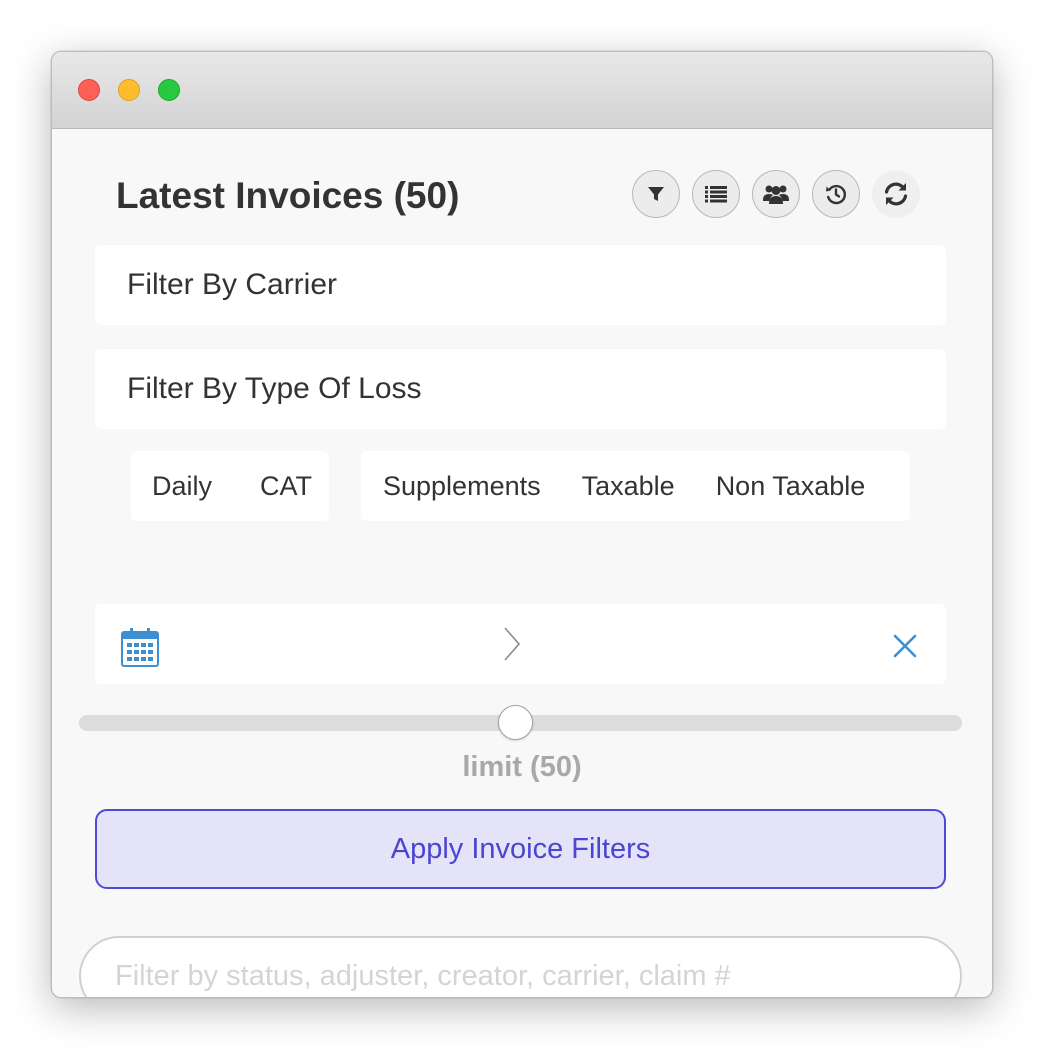 The image size is (1044, 1050). What do you see at coordinates (169, 90) in the screenshot?
I see `maximize-window-button` at bounding box center [169, 90].